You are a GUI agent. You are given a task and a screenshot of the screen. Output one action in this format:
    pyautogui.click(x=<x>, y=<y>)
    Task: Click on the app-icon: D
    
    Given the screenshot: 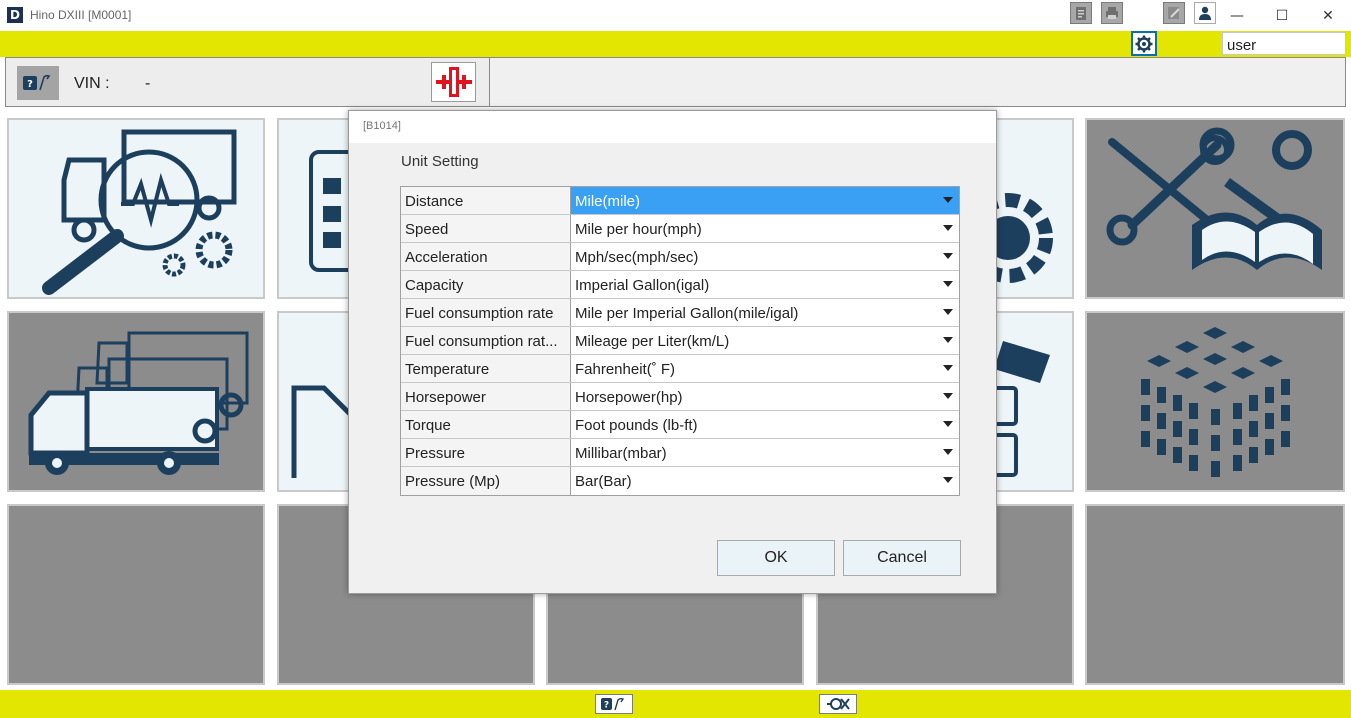 What is the action you would take?
    pyautogui.click(x=15, y=15)
    